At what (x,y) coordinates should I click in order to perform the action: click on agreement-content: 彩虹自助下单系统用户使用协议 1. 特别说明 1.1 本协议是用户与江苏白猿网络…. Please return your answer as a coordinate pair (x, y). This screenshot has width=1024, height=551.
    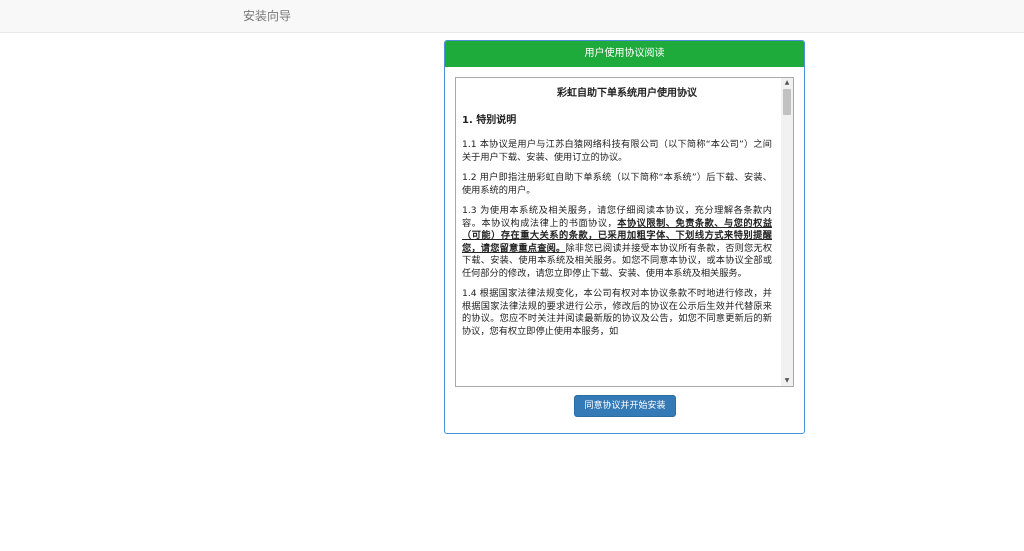
    Looking at the image, I should click on (617, 217).